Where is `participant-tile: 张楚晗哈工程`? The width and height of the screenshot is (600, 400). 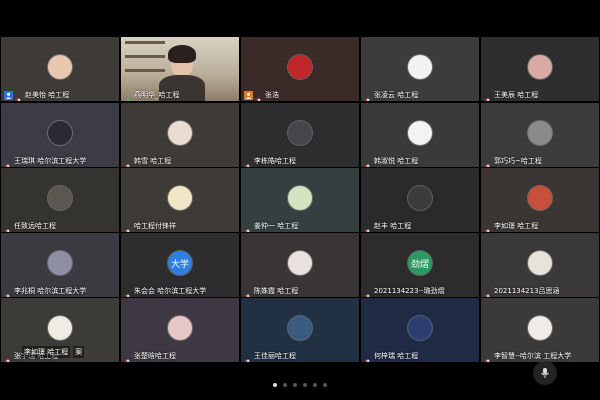
participant-tile: 张楚晗哈工程 is located at coordinates (180, 330).